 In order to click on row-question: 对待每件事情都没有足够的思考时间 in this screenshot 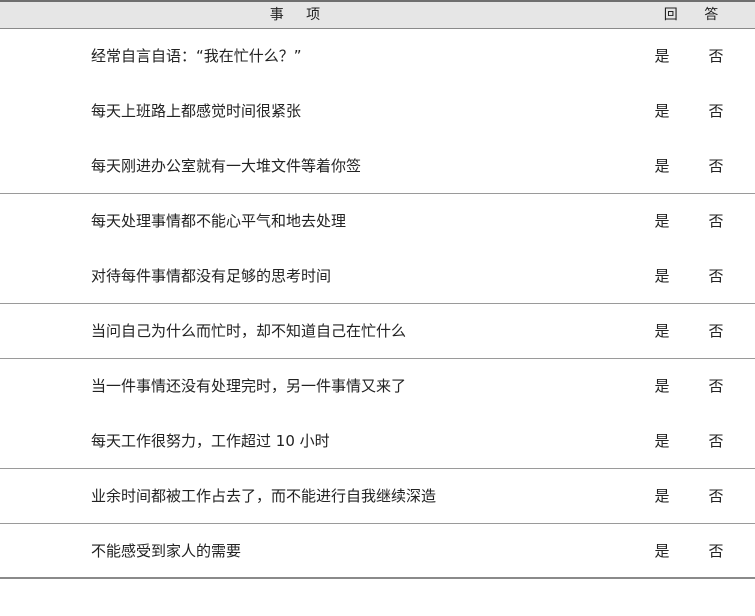, I will do `click(211, 276)`.